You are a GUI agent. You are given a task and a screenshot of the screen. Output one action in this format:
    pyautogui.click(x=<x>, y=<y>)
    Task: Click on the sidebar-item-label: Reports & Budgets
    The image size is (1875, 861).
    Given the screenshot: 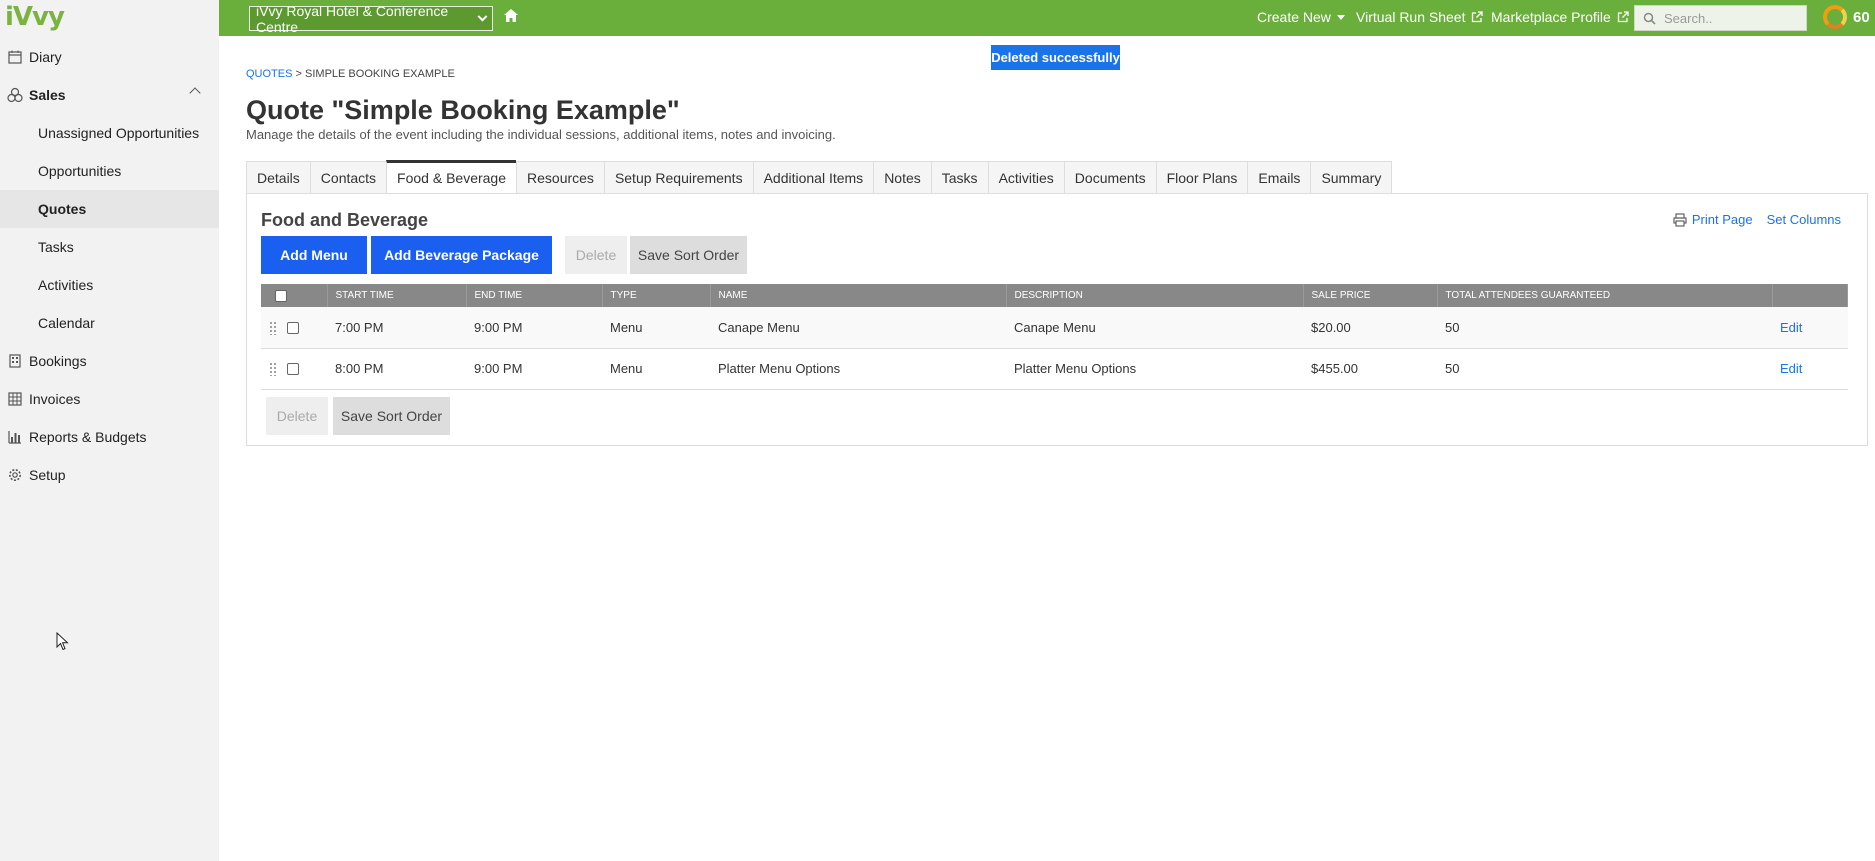 What is the action you would take?
    pyautogui.click(x=88, y=437)
    